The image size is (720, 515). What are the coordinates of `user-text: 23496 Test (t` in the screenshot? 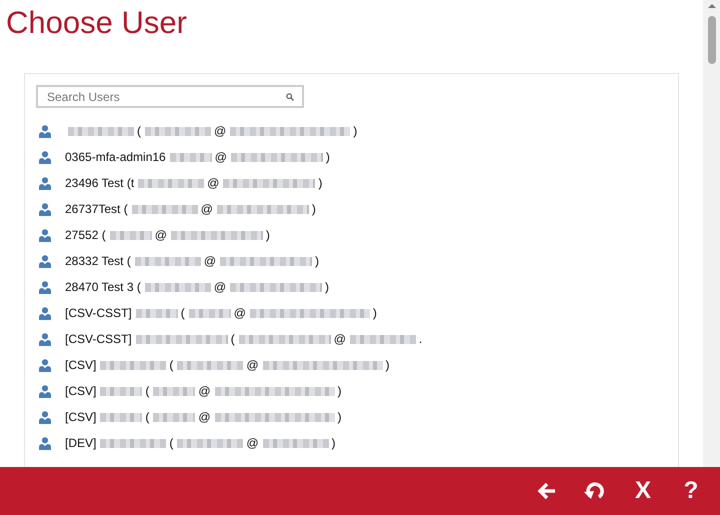 It's located at (99, 183).